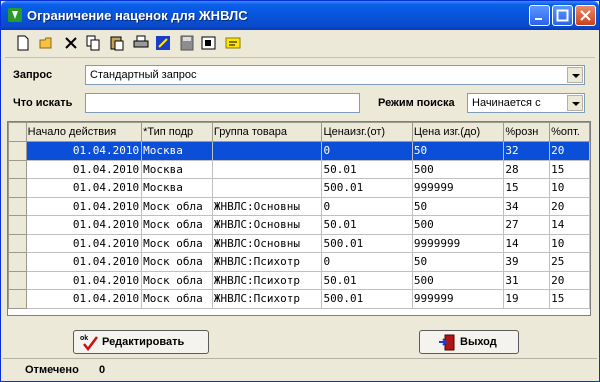 This screenshot has width=600, height=382. I want to click on copy-button, so click(94, 44).